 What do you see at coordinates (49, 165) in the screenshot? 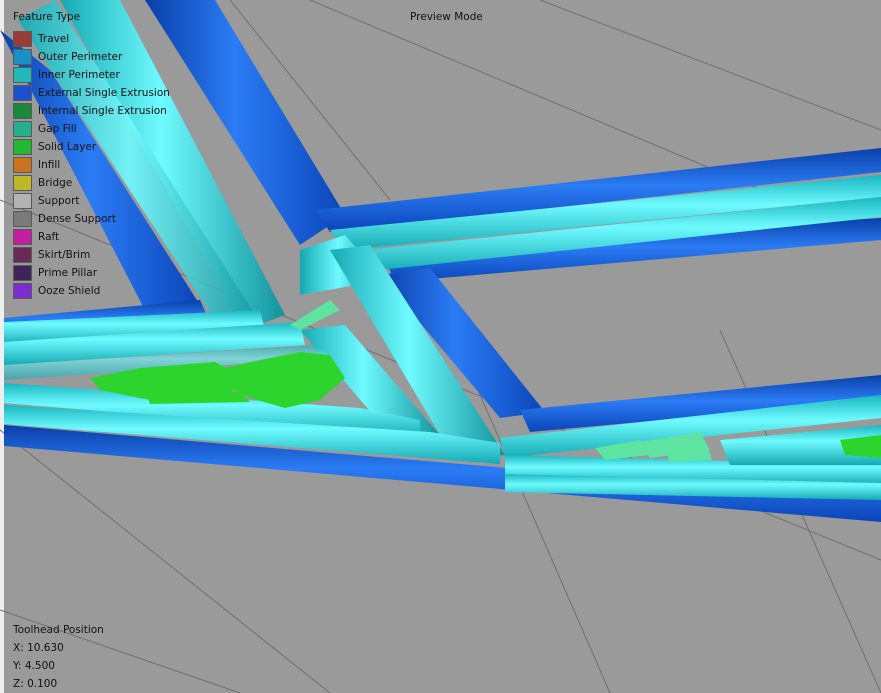
I see `legend-label: Infill` at bounding box center [49, 165].